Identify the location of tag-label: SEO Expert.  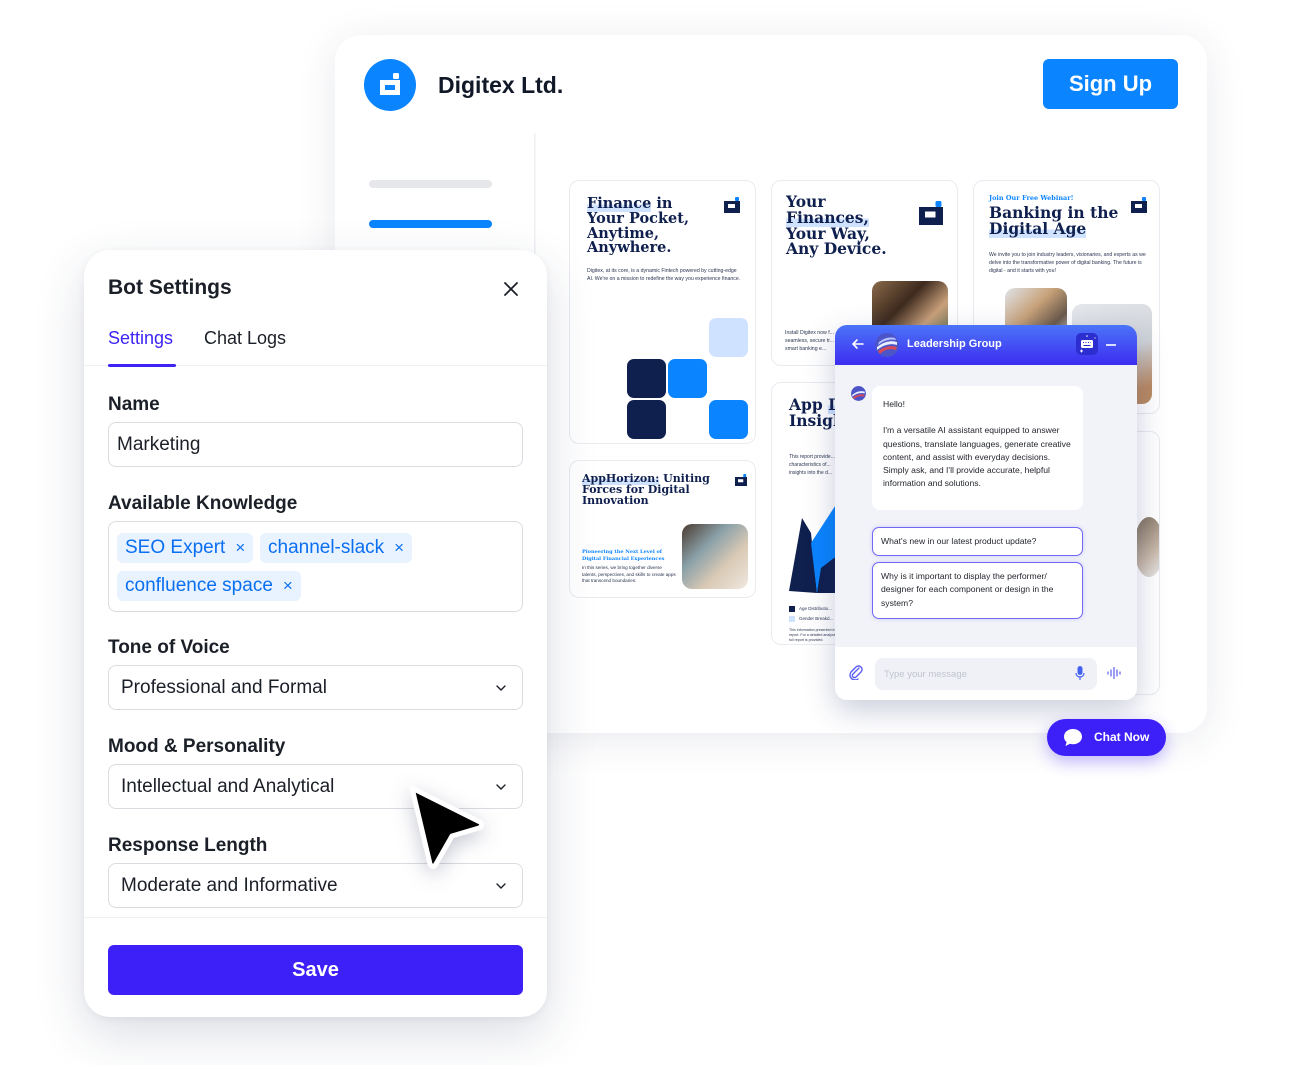
(175, 547).